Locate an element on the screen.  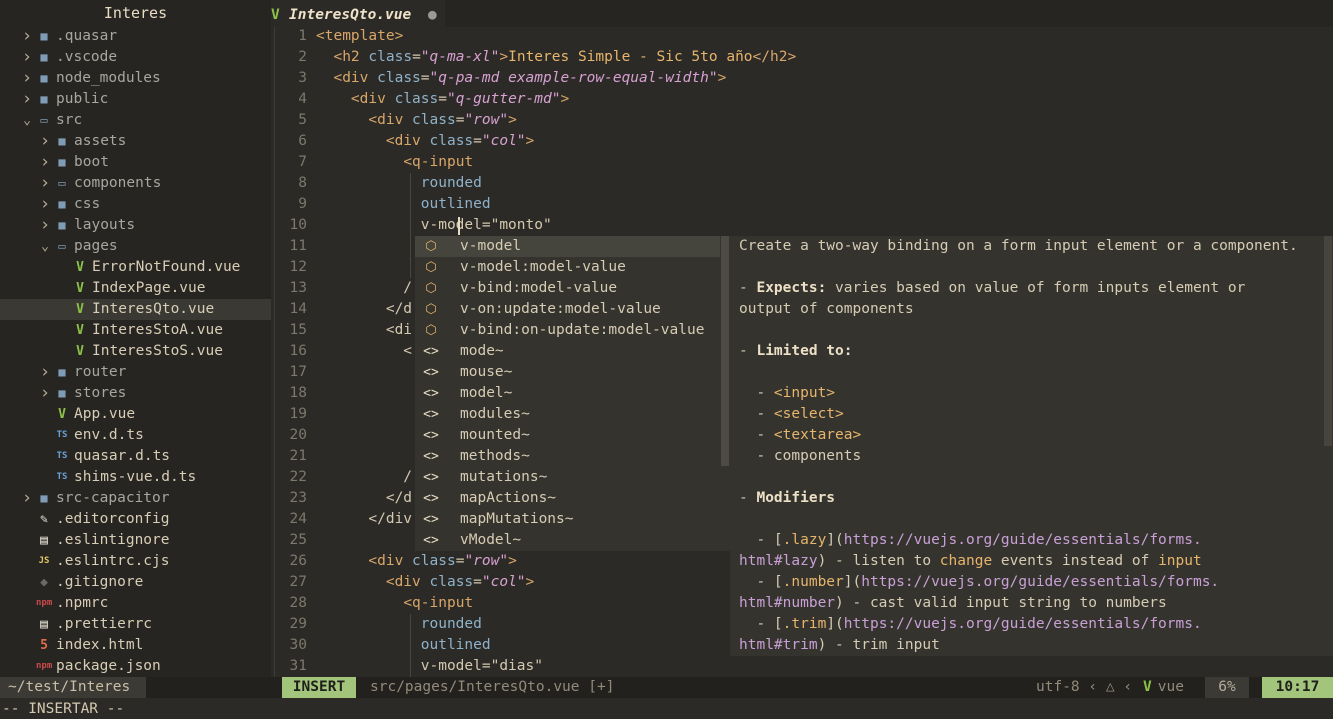
tree-item: › ■ public is located at coordinates (135, 99).